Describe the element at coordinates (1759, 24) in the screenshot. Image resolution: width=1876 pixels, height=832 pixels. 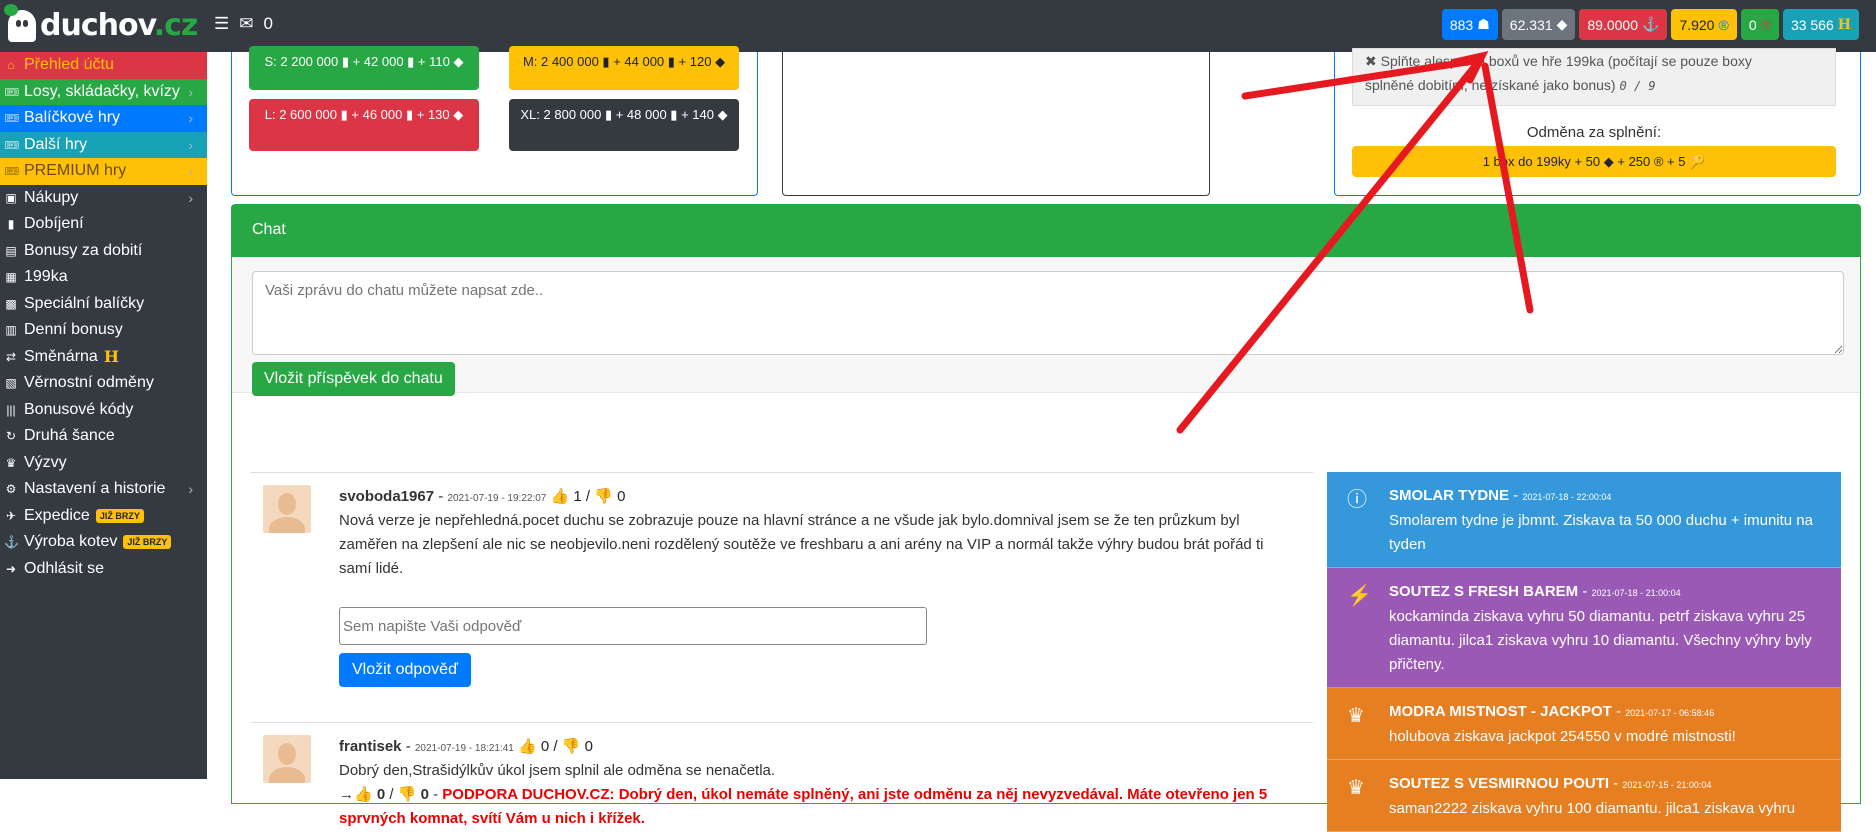
I see `r-coin-secondary-badge: 0 ®` at that location.